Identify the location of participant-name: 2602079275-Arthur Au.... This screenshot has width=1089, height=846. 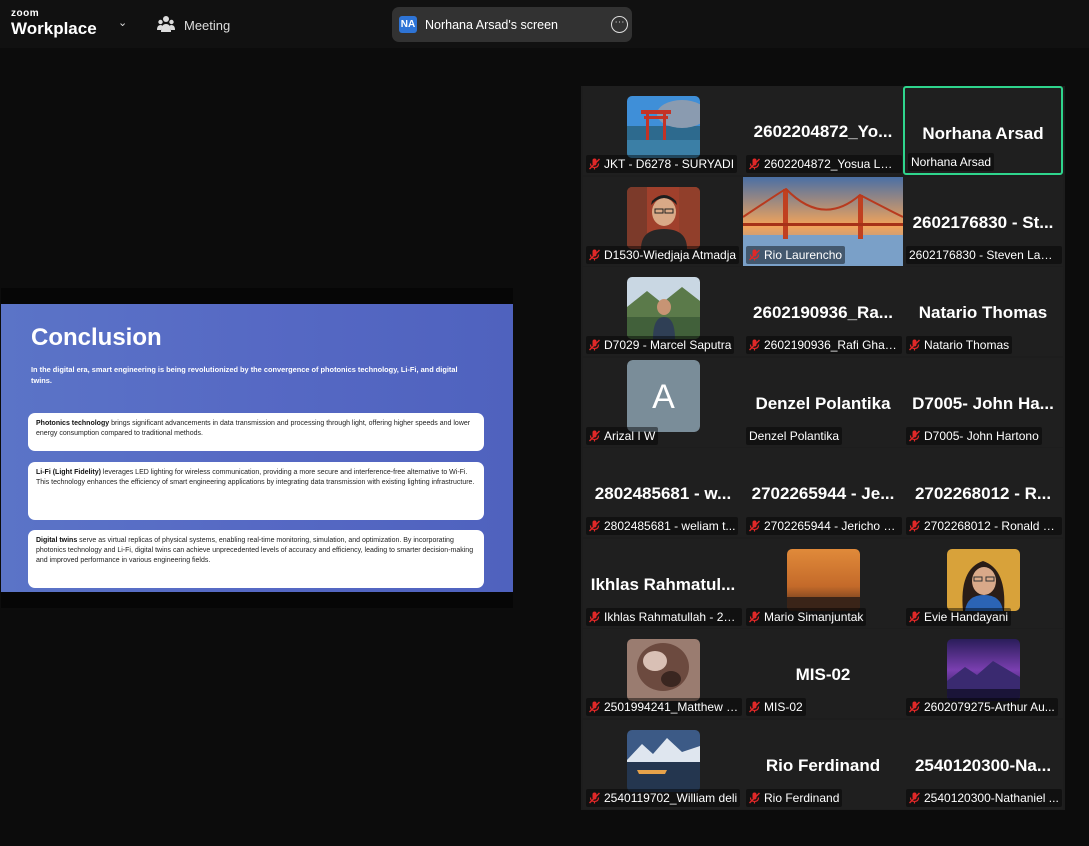
(989, 707).